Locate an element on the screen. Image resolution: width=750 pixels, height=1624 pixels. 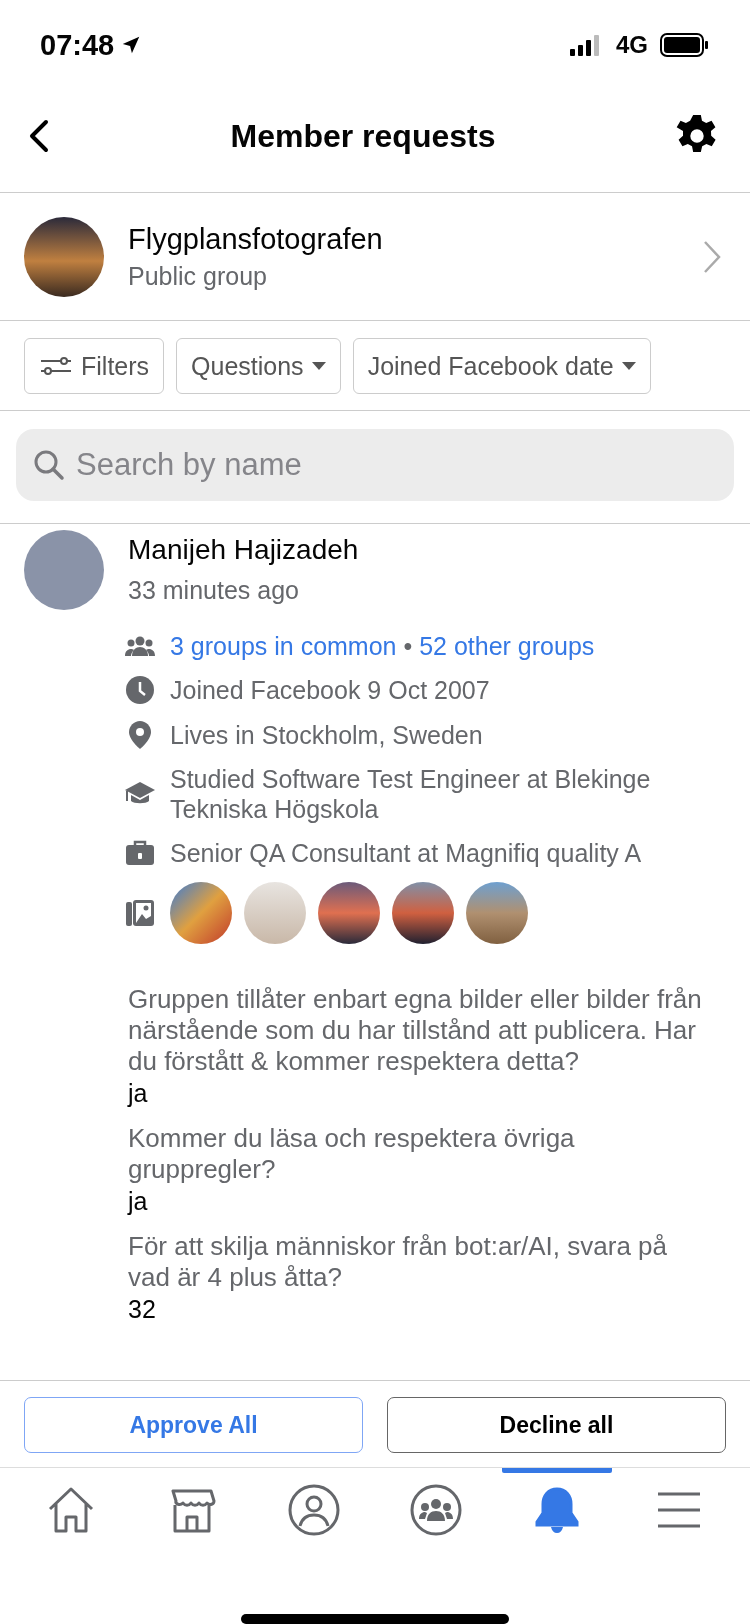
profile-detail: Senior QA Consultant at Magnifiq quality A is located at coordinates (406, 853).